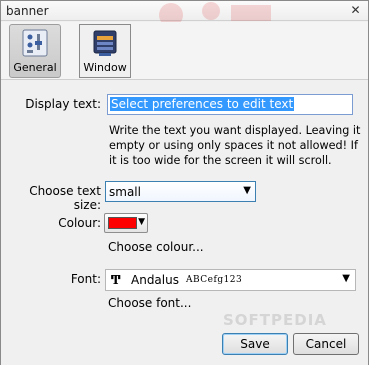 The width and height of the screenshot is (369, 365). What do you see at coordinates (79, 223) in the screenshot?
I see `colour-label: Colour:` at bounding box center [79, 223].